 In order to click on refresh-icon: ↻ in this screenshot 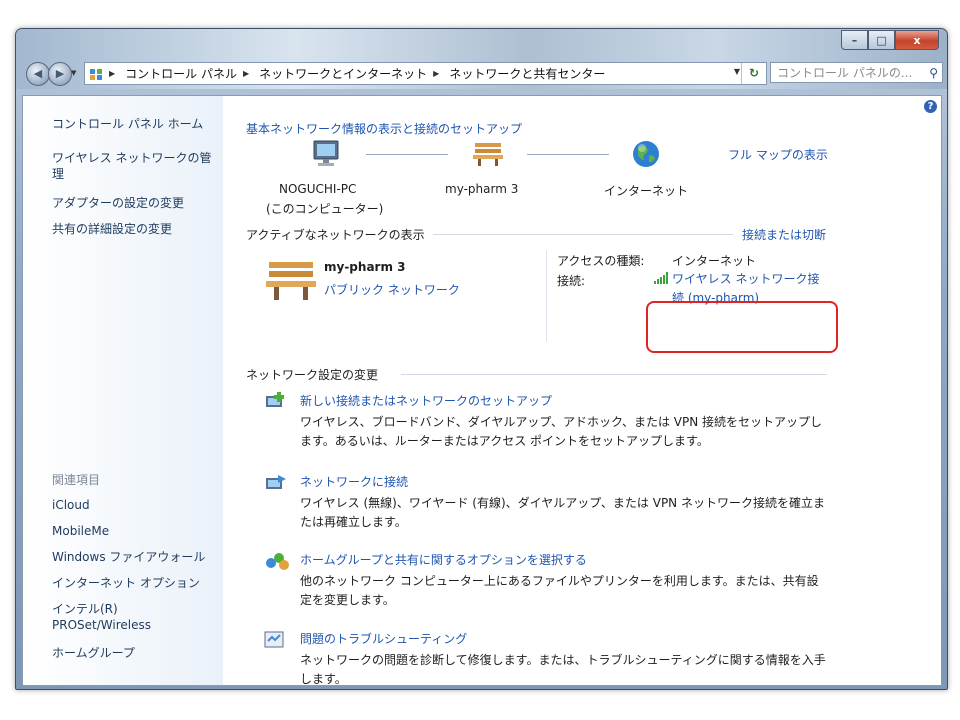, I will do `click(753, 73)`.